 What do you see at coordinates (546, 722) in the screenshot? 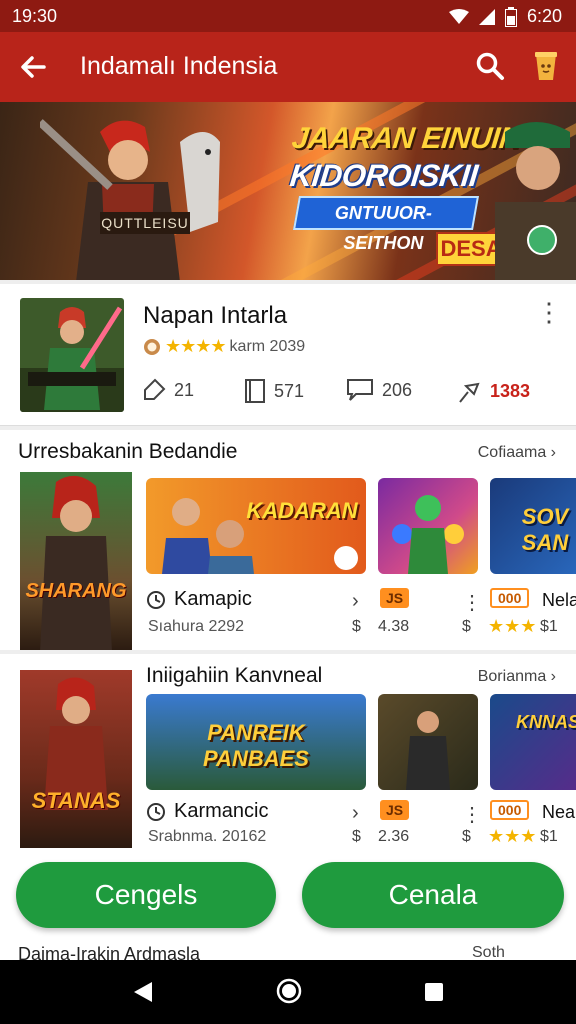
I see `tile-label: KNNAS` at bounding box center [546, 722].